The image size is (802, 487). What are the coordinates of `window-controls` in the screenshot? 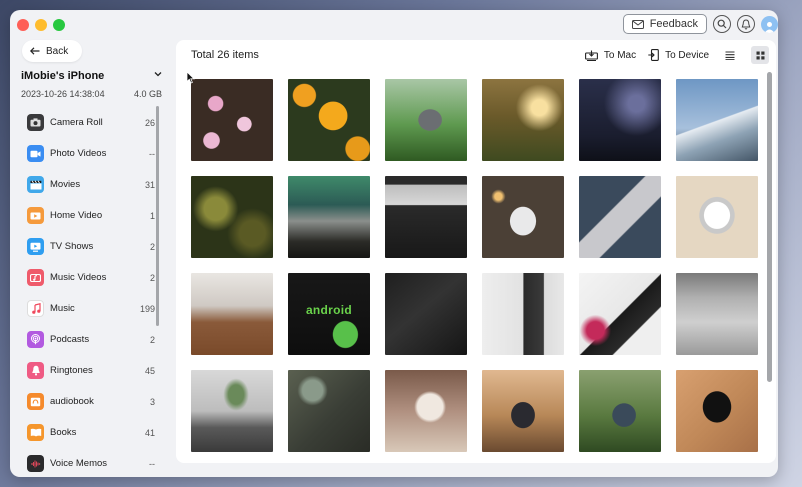 It's located at (41, 25).